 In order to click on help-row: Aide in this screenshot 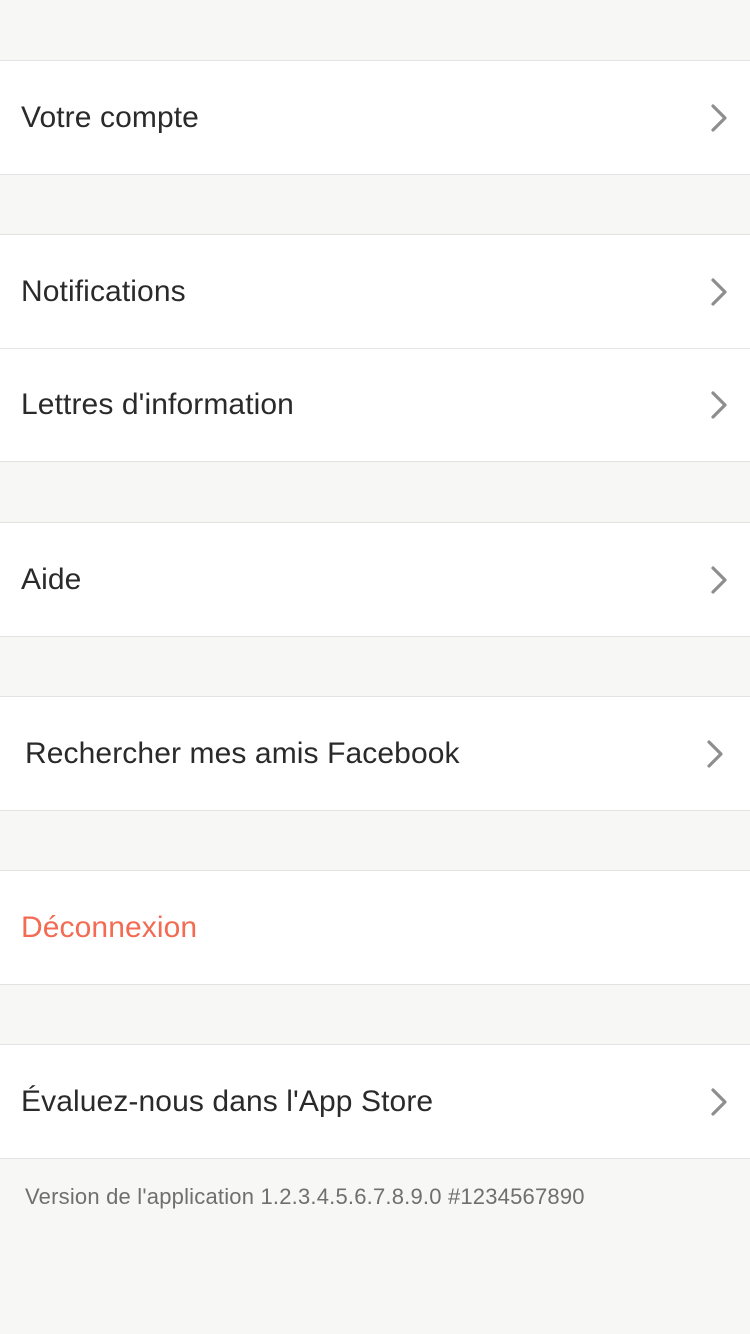, I will do `click(375, 579)`.